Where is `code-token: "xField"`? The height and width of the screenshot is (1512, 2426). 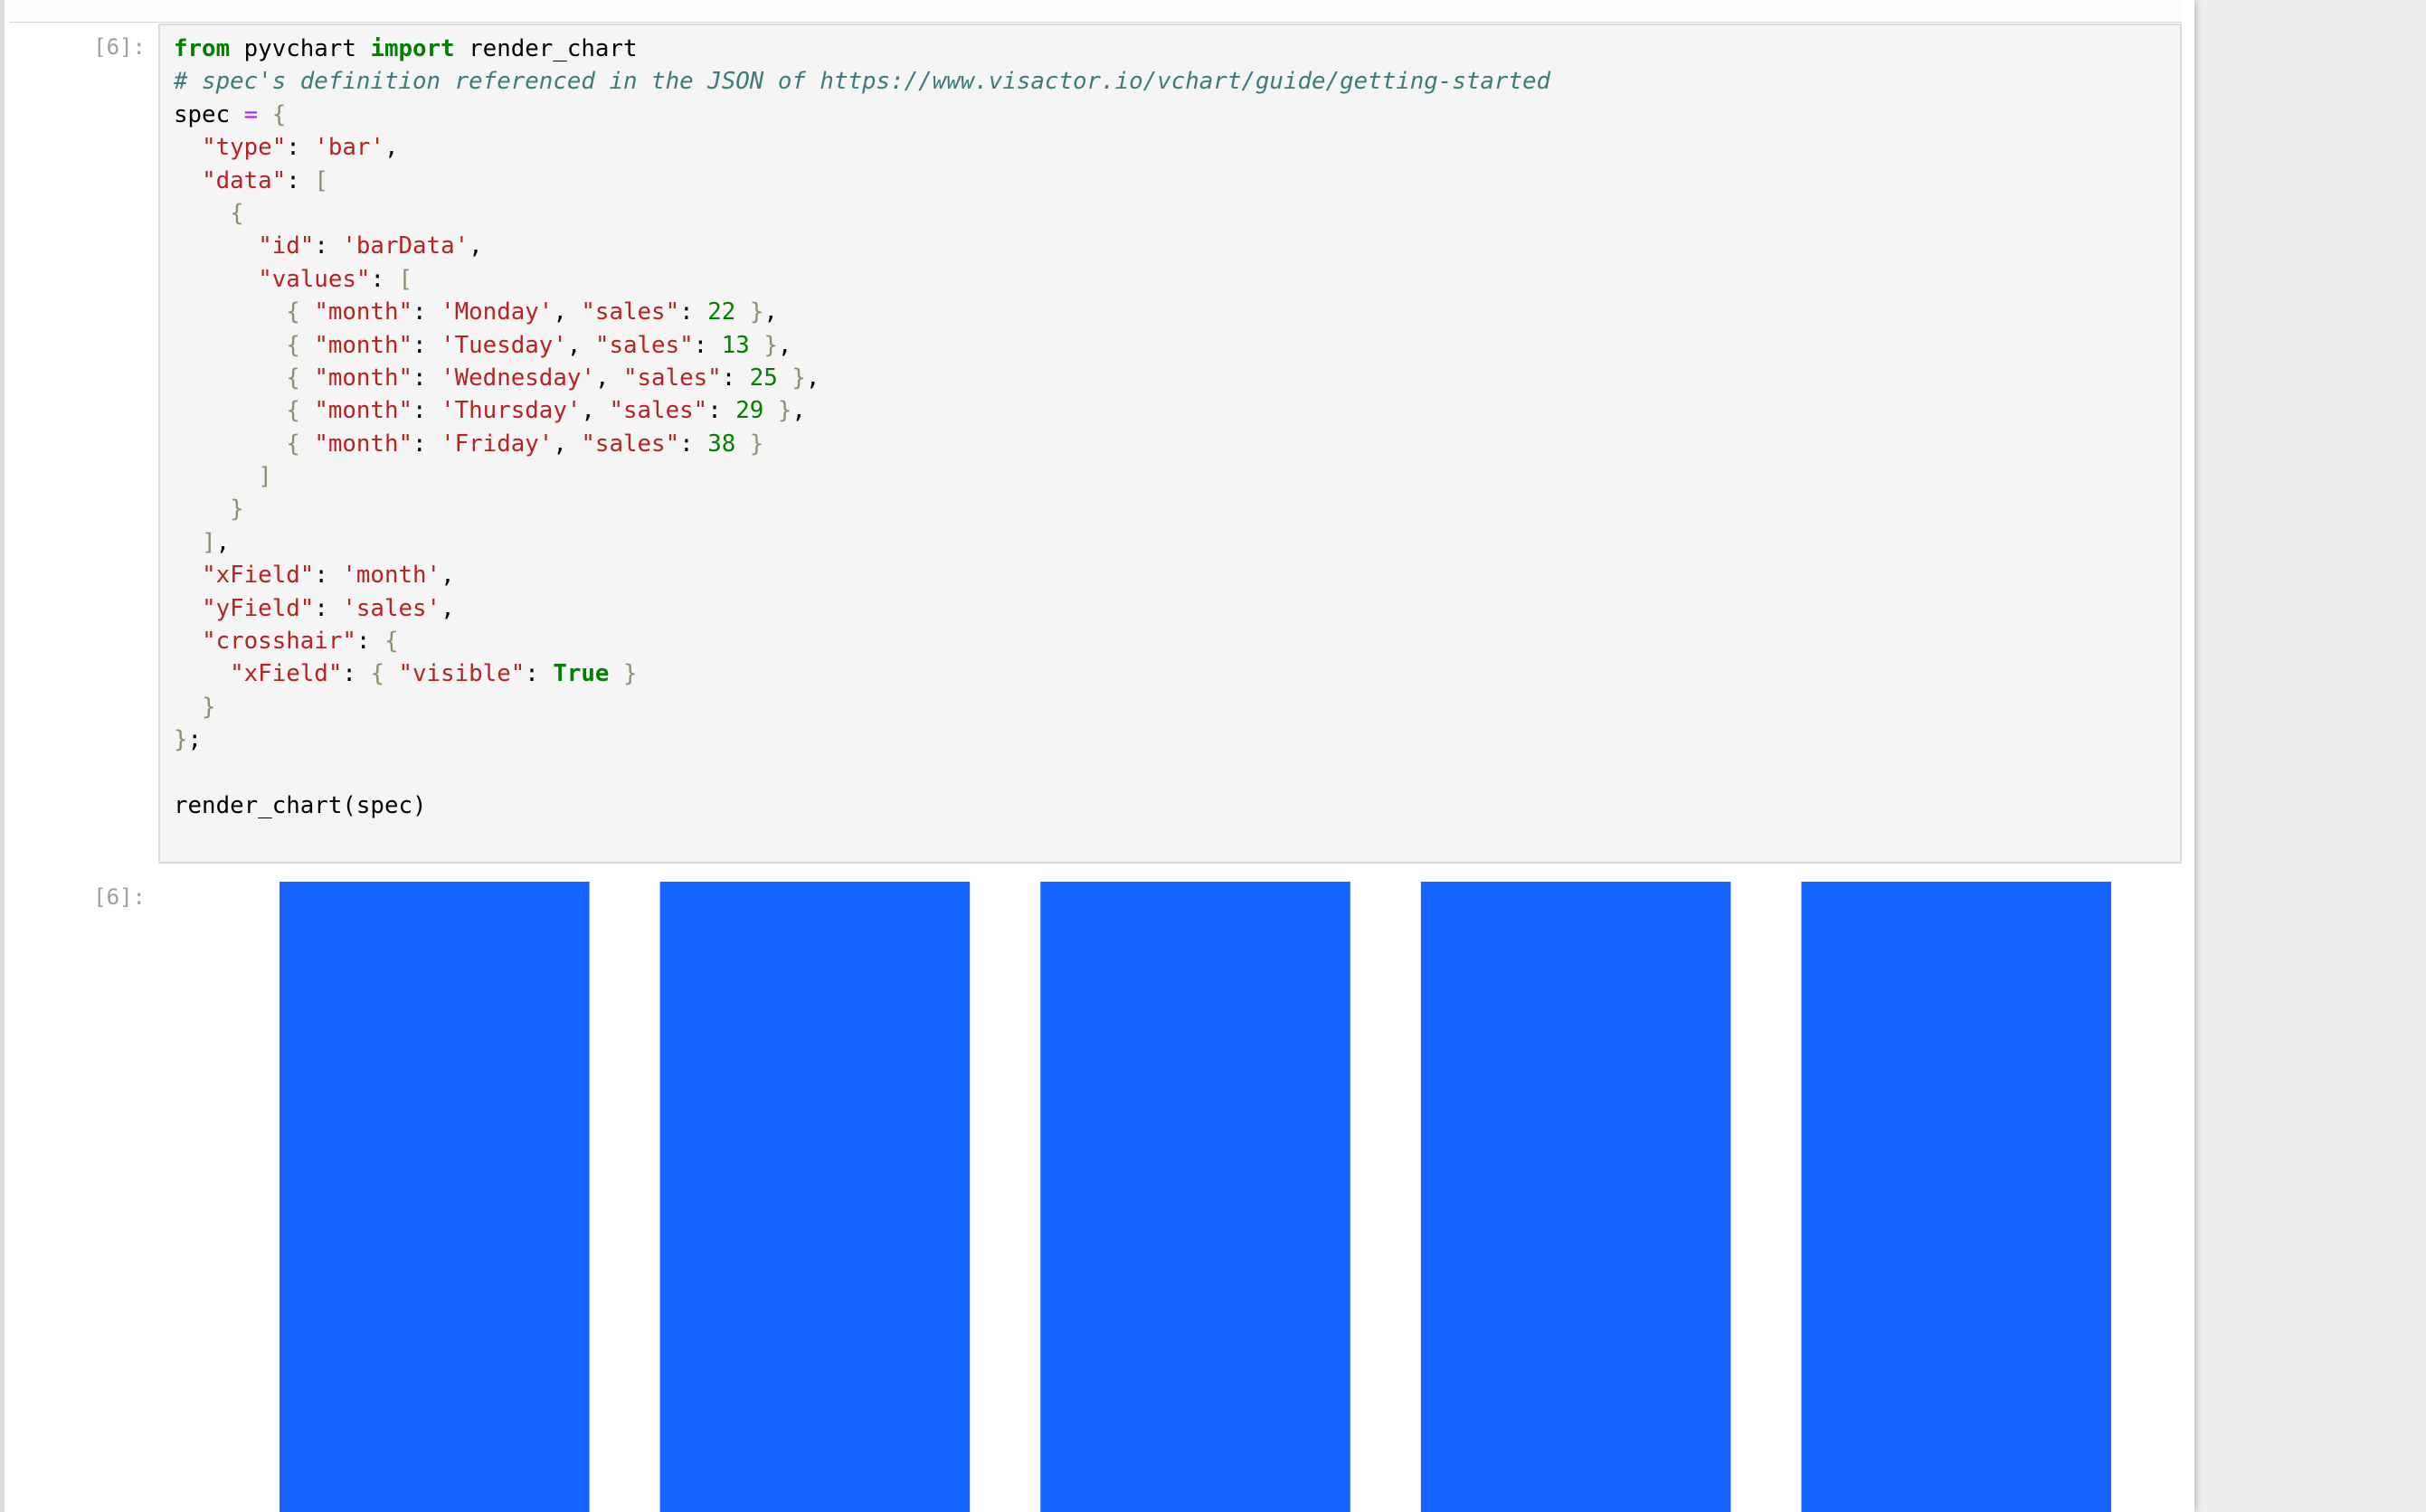
code-token: "xField" is located at coordinates (258, 576).